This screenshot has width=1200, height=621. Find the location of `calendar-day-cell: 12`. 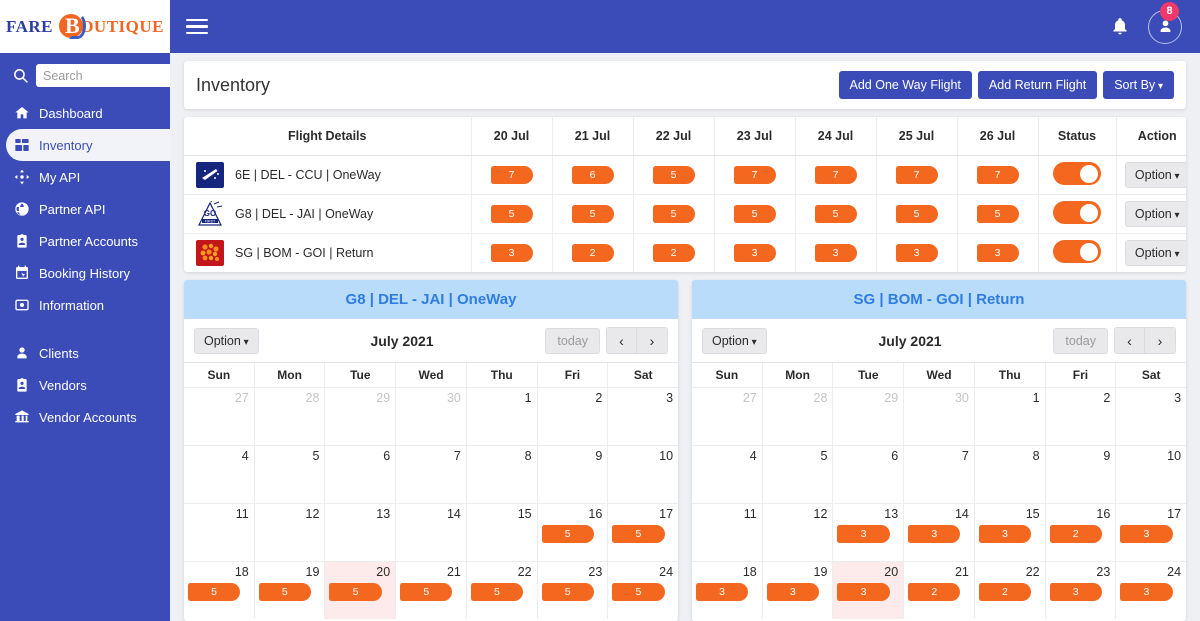

calendar-day-cell: 12 is located at coordinates (798, 532).